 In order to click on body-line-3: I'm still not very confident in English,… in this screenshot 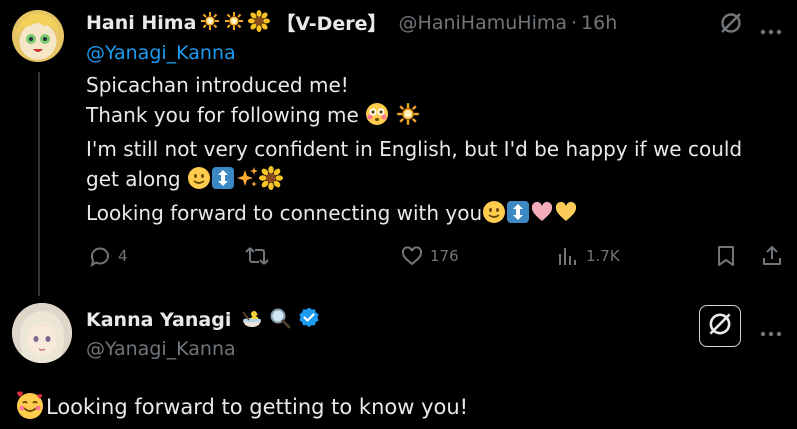, I will do `click(414, 149)`.